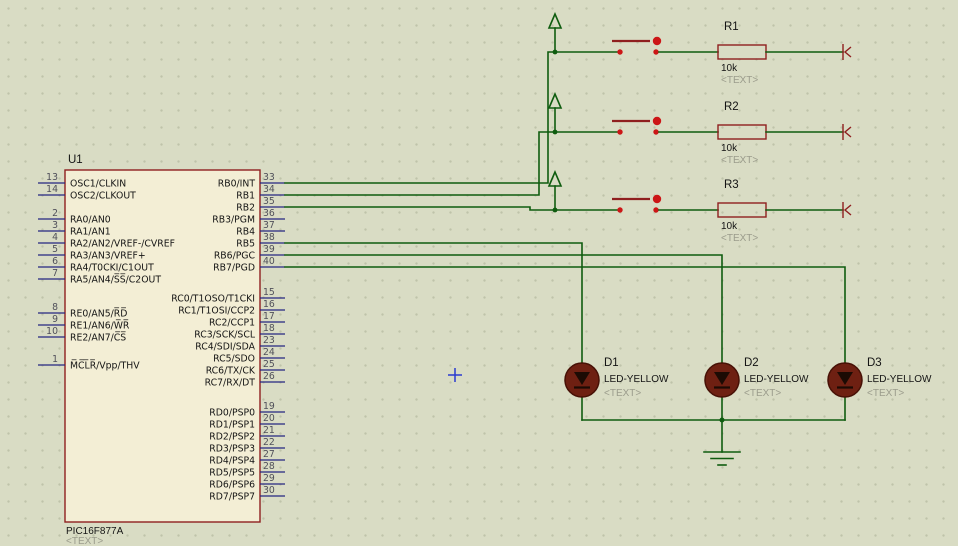 The height and width of the screenshot is (546, 958). I want to click on pin-number: 35, so click(269, 201).